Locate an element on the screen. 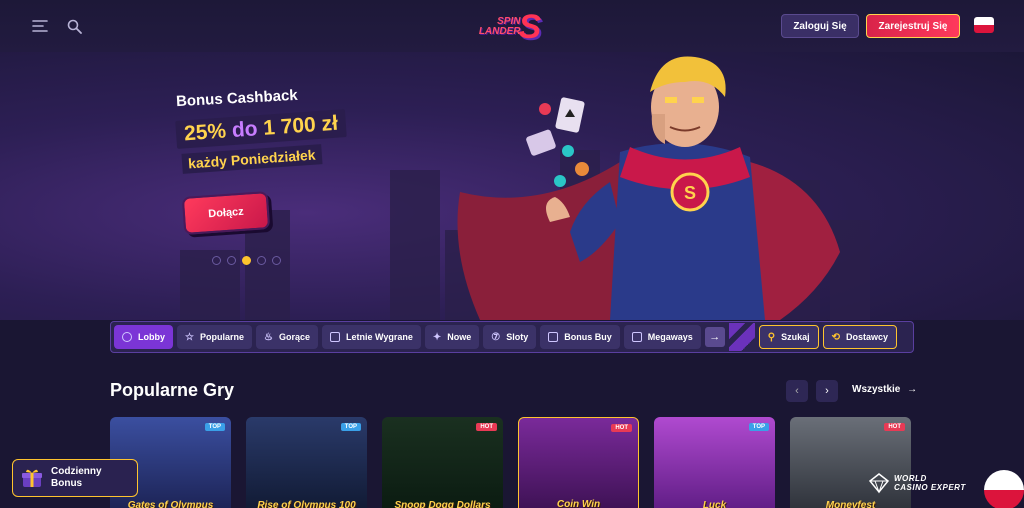 Image resolution: width=1024 pixels, height=508 pixels. game-title: Rise of Olympus 100 is located at coordinates (306, 504).